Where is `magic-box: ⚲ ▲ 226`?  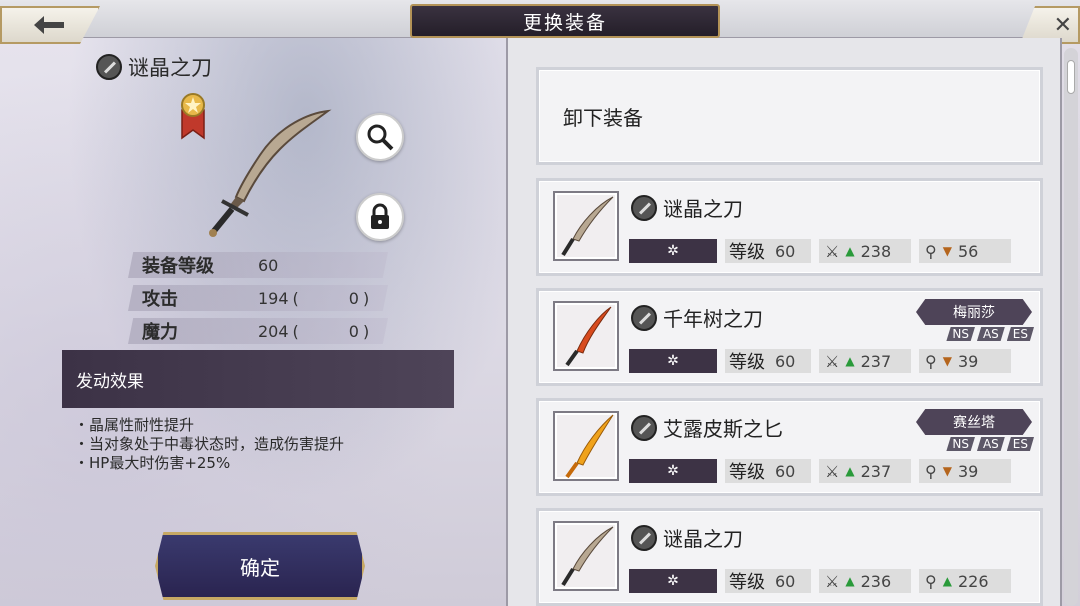 magic-box: ⚲ ▲ 226 is located at coordinates (965, 581).